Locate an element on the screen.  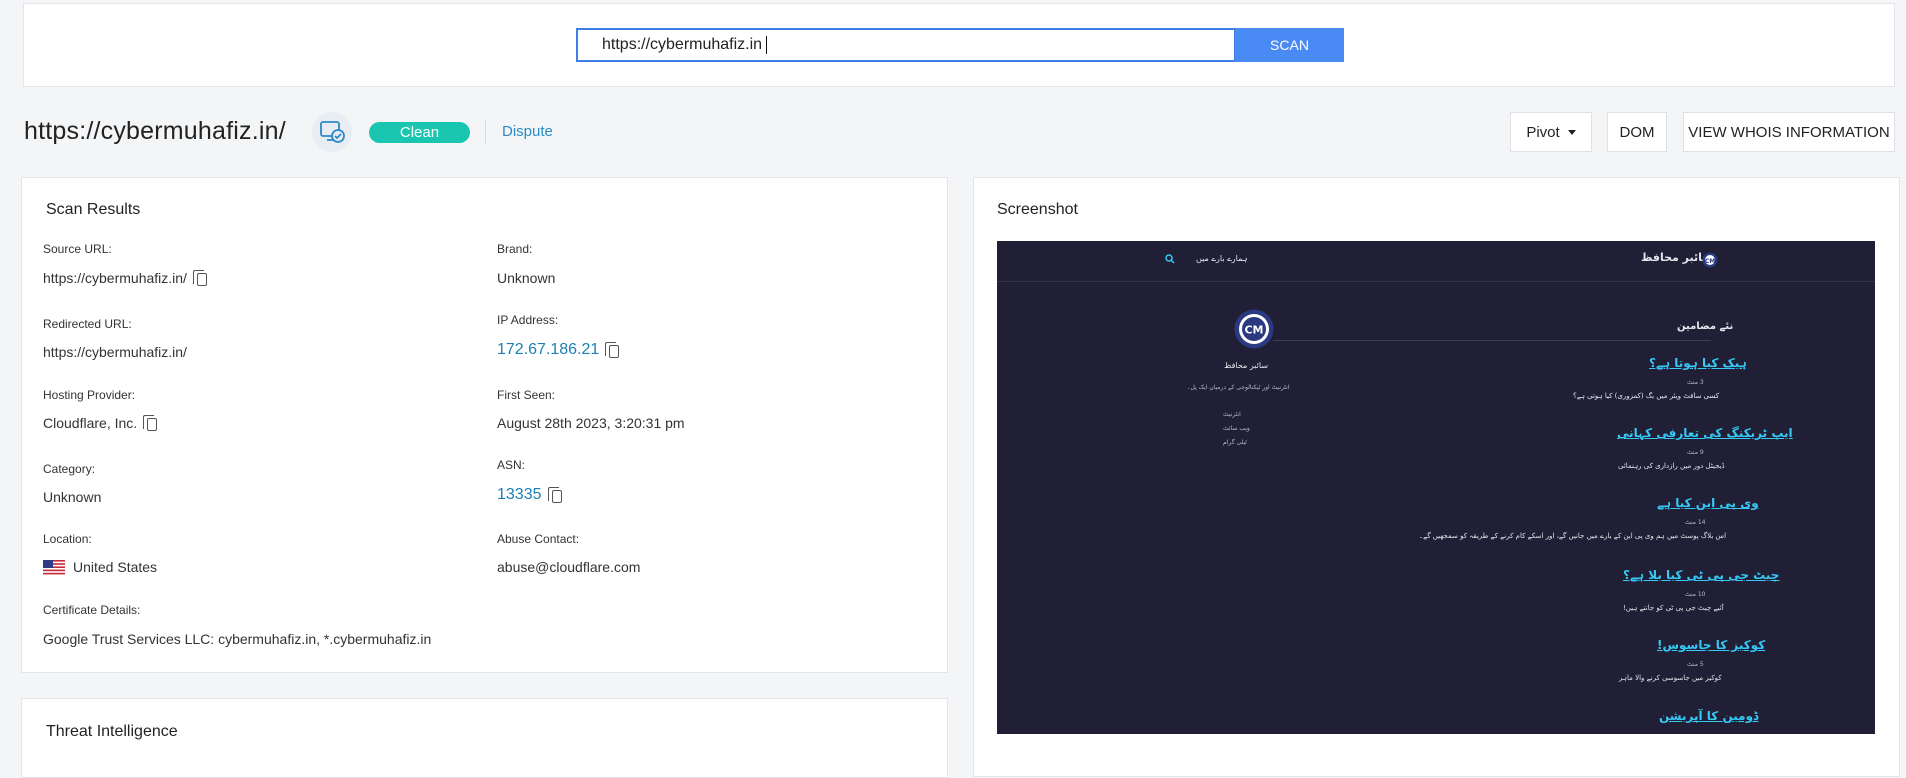
scan-results-title: Scan Results is located at coordinates (93, 209).